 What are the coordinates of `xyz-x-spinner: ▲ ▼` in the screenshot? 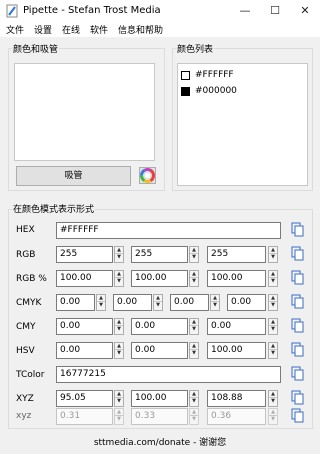 It's located at (119, 398).